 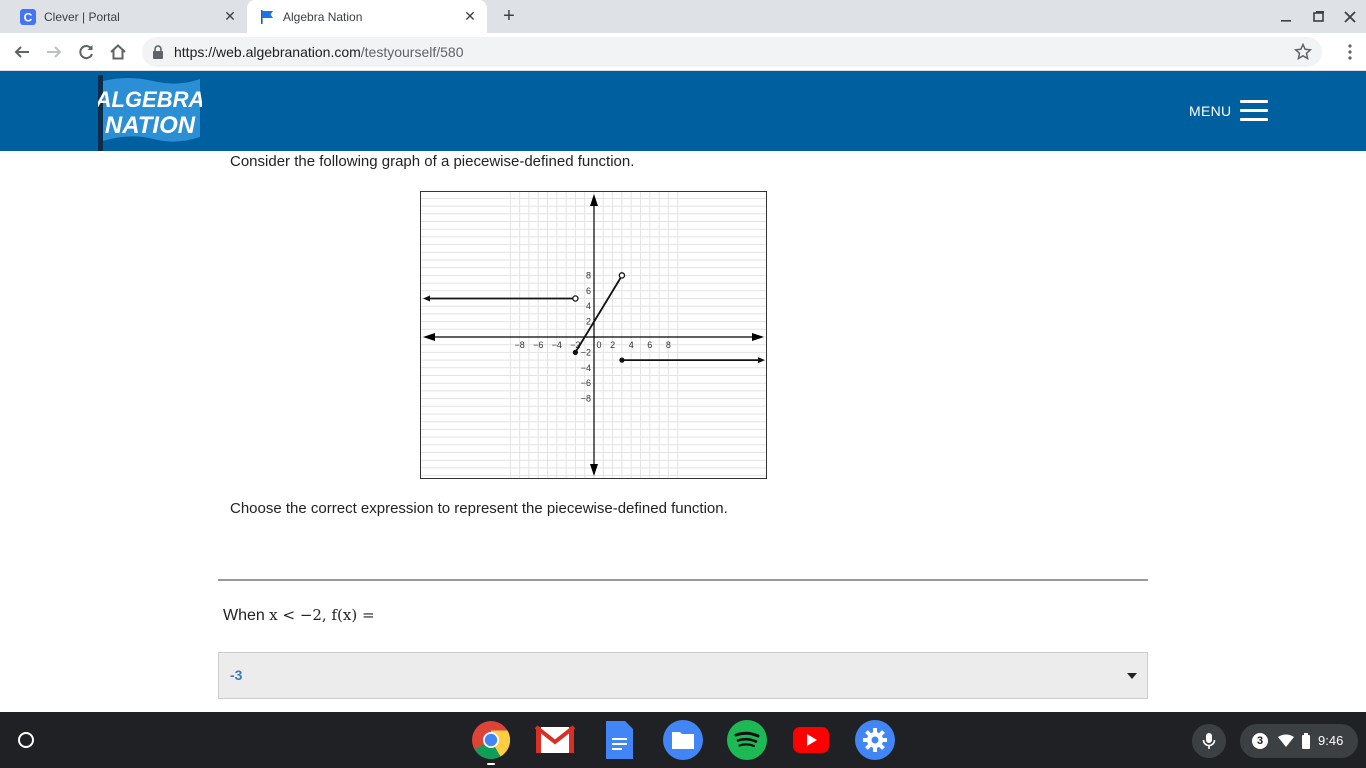 What do you see at coordinates (588, 291) in the screenshot?
I see `y-tick-label: 6` at bounding box center [588, 291].